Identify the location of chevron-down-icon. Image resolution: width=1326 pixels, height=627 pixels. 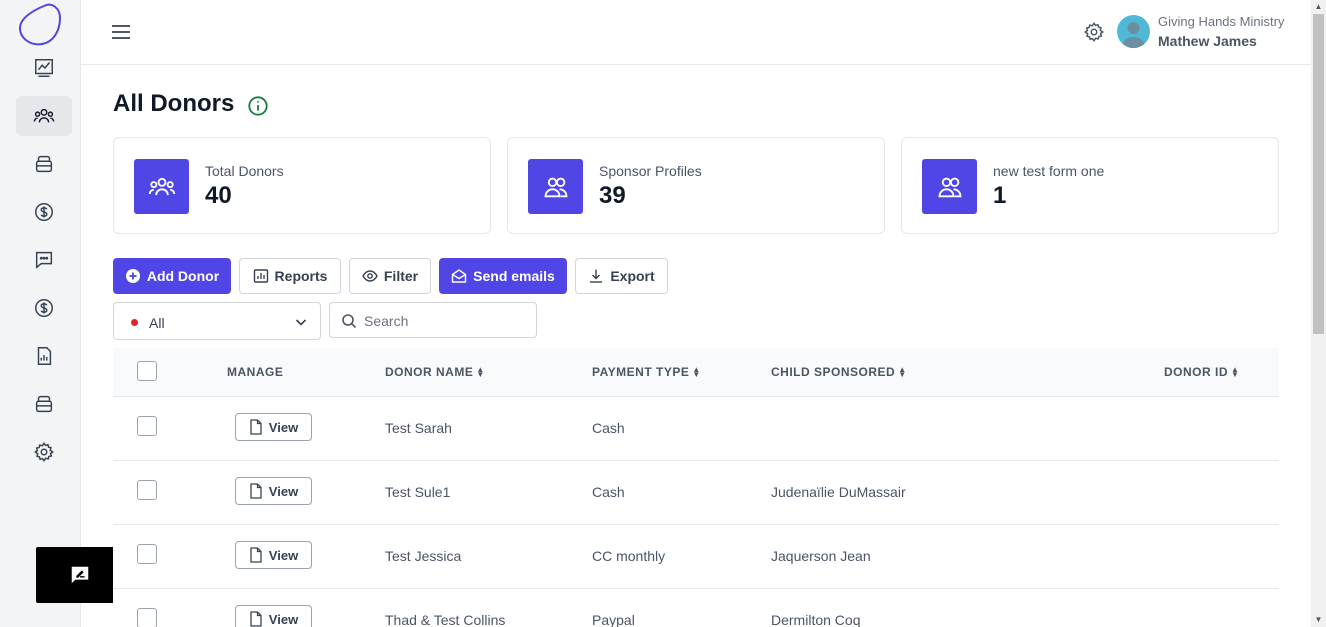
(301, 322).